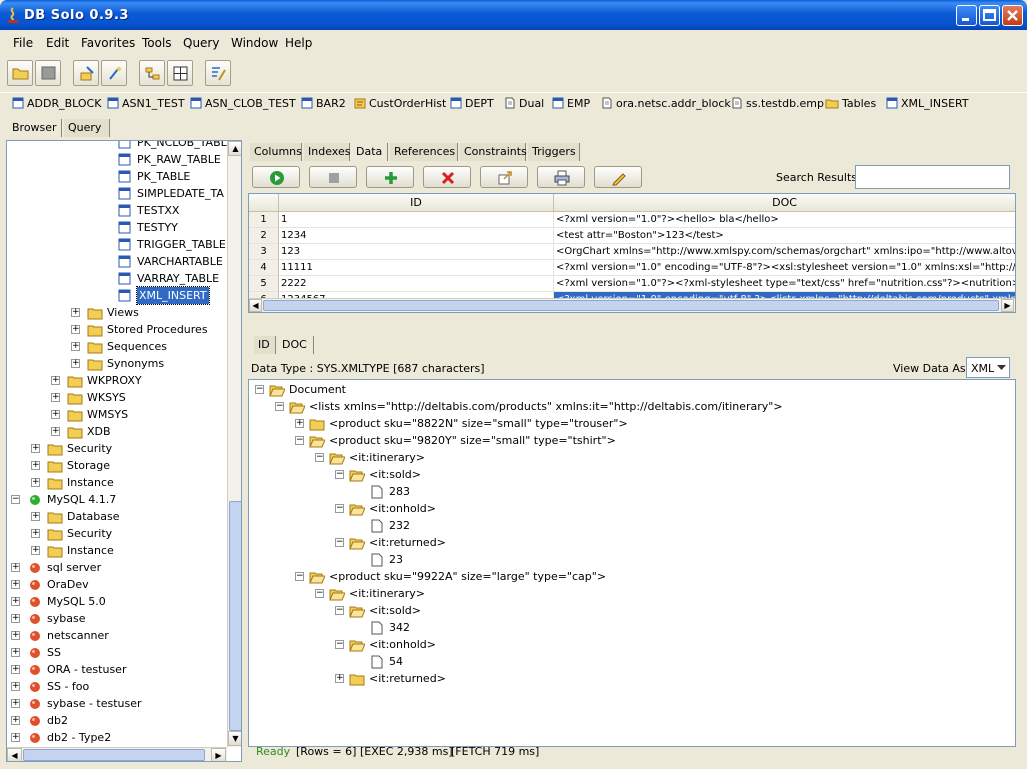 This screenshot has height=769, width=1027. What do you see at coordinates (117, 244) in the screenshot?
I see `tree-item: TRIGGER_TABLE` at bounding box center [117, 244].